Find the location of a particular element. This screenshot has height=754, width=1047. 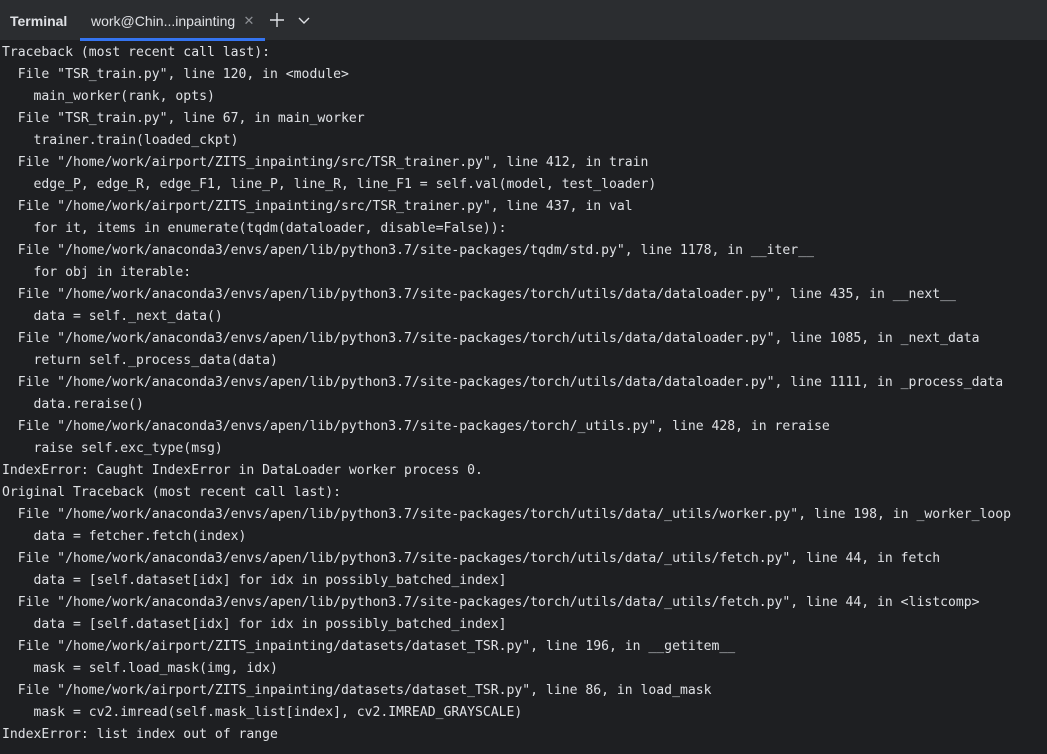

terminal-line: main_worker(rank, opts) is located at coordinates (108, 96).